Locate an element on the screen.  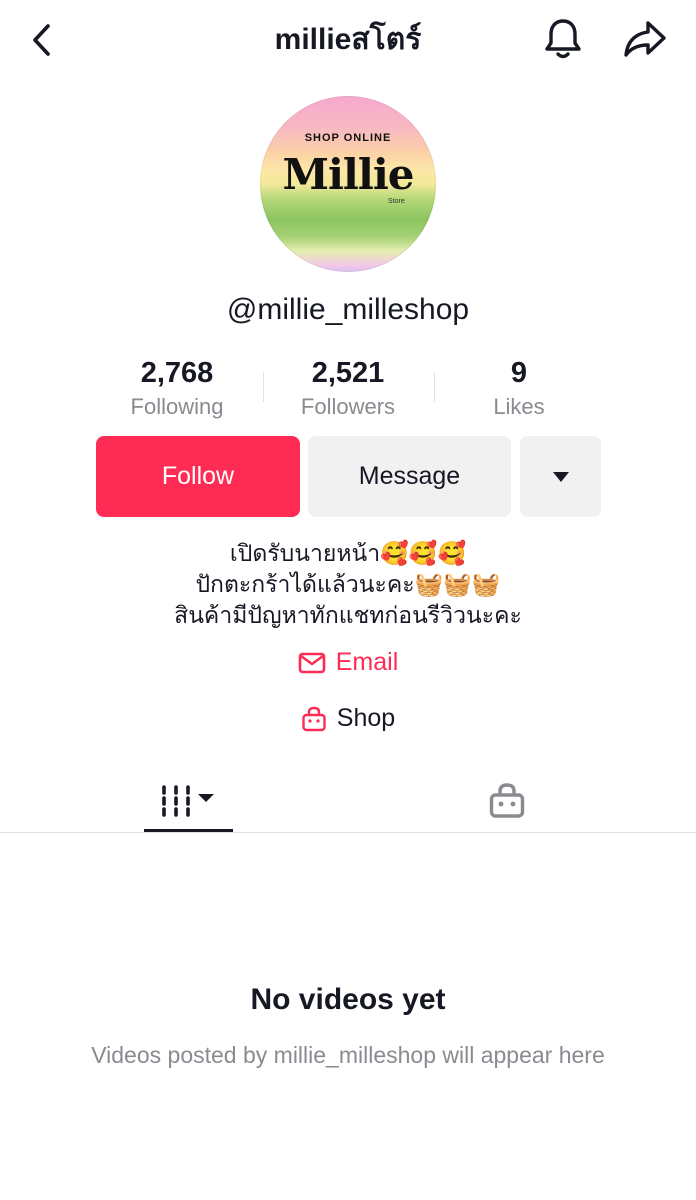
stat-followers-value: 2,521 is located at coordinates (348, 373).